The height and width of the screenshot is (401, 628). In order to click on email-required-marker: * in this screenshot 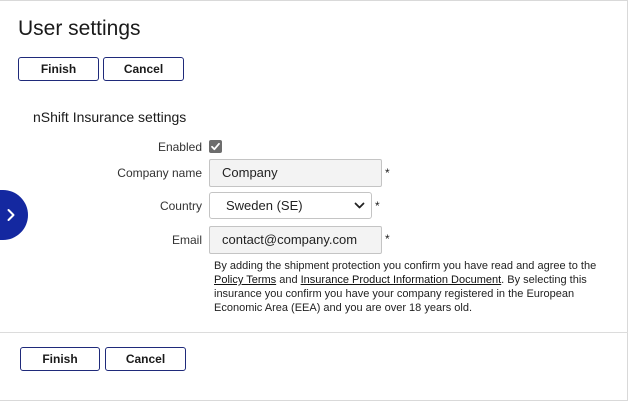, I will do `click(387, 239)`.